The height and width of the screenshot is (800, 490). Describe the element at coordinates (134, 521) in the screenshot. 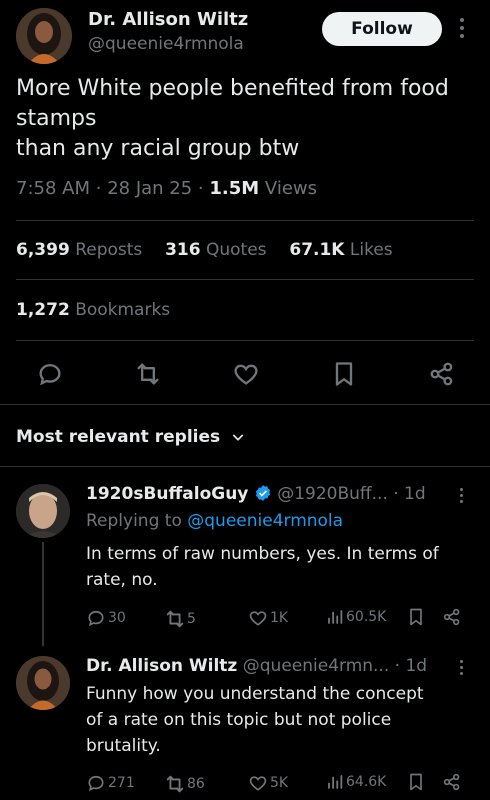

I see `replying-to-prefix: Replying to` at that location.